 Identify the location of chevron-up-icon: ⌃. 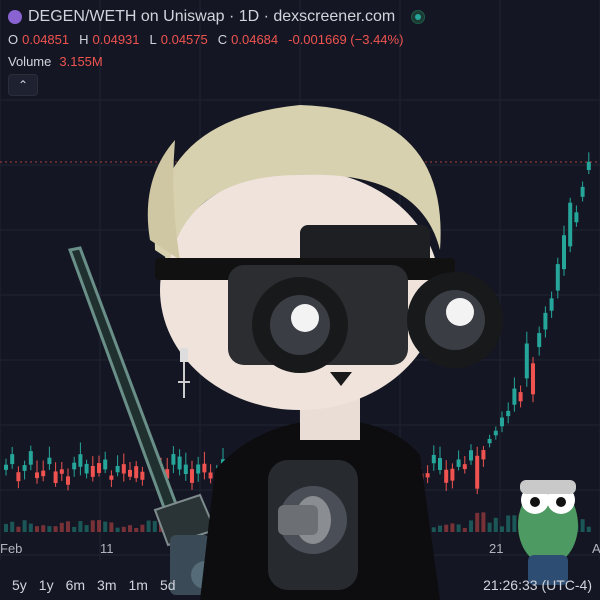
(23, 85).